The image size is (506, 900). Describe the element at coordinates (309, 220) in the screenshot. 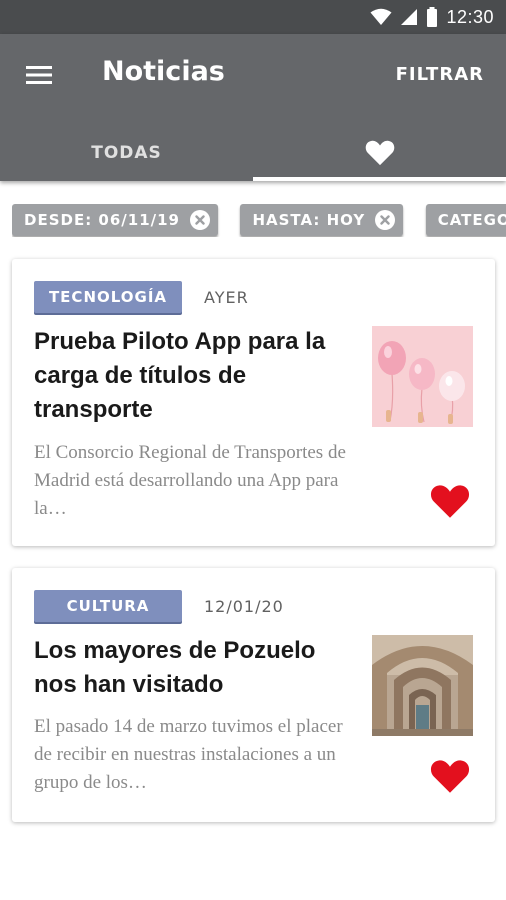

I see `filter-chip-label: HASTA: HOY` at that location.